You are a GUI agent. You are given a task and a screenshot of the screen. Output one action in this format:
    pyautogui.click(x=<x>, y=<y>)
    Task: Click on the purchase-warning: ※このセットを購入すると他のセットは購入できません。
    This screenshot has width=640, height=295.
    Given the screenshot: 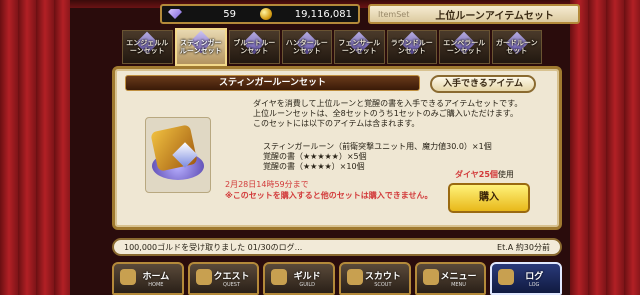 What is the action you would take?
    pyautogui.click(x=329, y=195)
    